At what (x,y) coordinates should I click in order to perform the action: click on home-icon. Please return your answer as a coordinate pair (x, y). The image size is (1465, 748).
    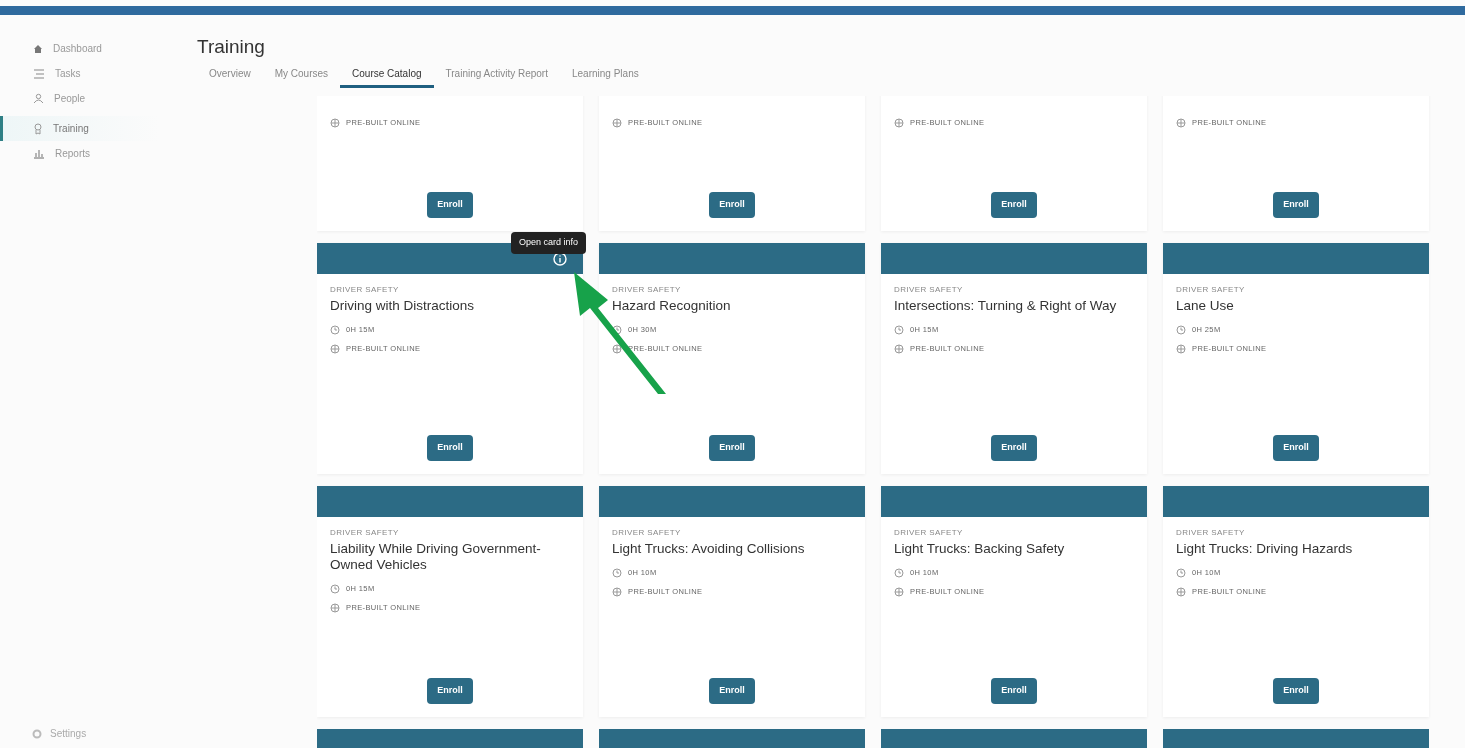
    Looking at the image, I should click on (38, 48).